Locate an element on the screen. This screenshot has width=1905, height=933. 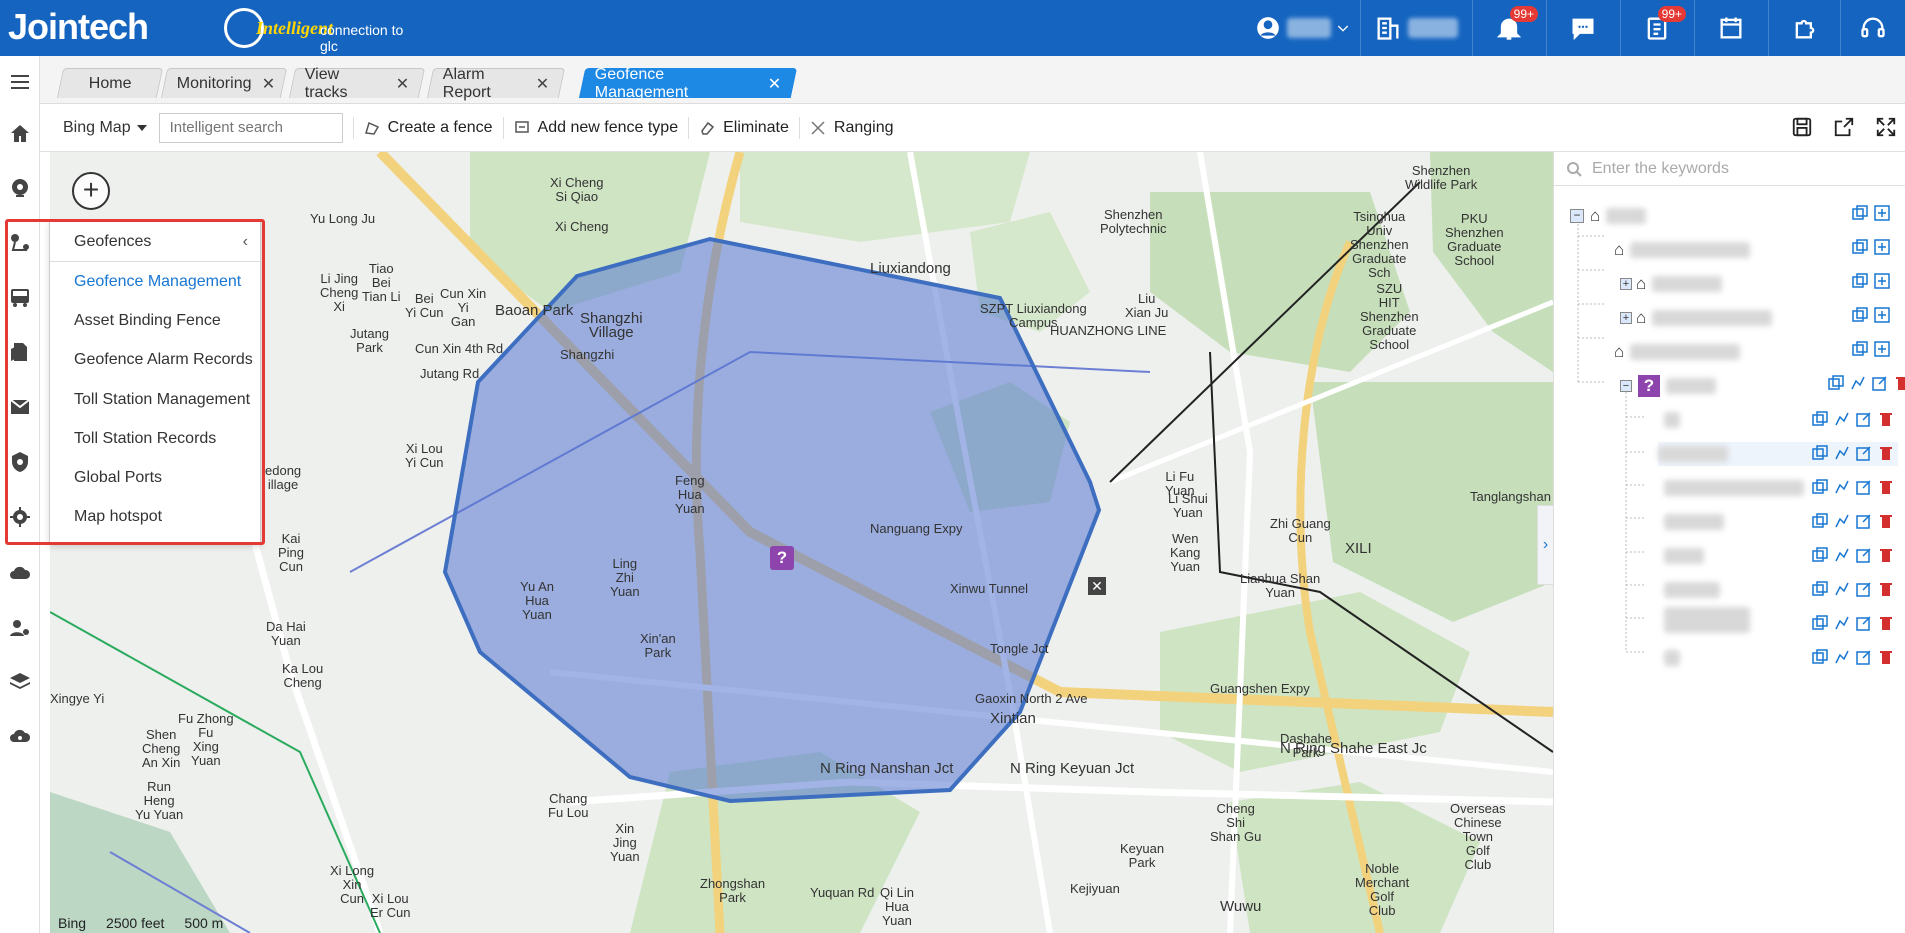
menu-item-asset-binding-fence: Asset Binding Fence is located at coordinates (155, 320).